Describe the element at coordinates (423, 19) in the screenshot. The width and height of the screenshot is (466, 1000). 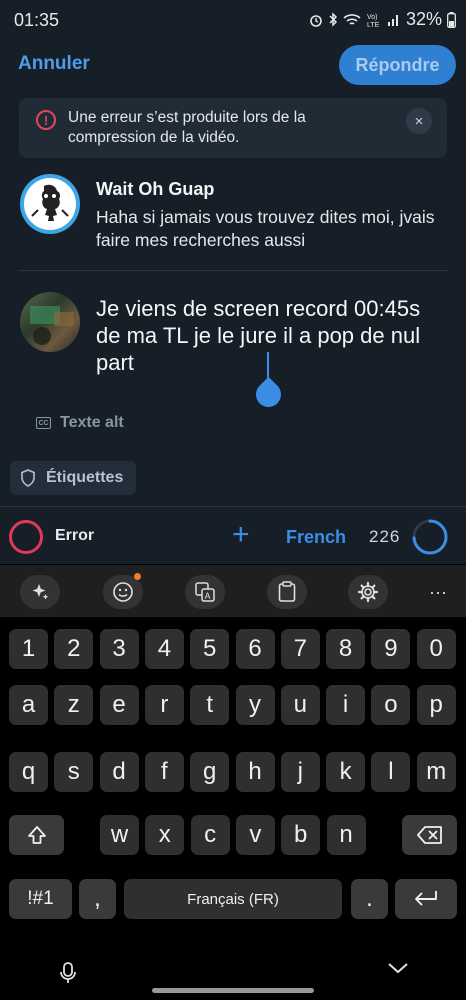
I see `battery-percent: 32%` at that location.